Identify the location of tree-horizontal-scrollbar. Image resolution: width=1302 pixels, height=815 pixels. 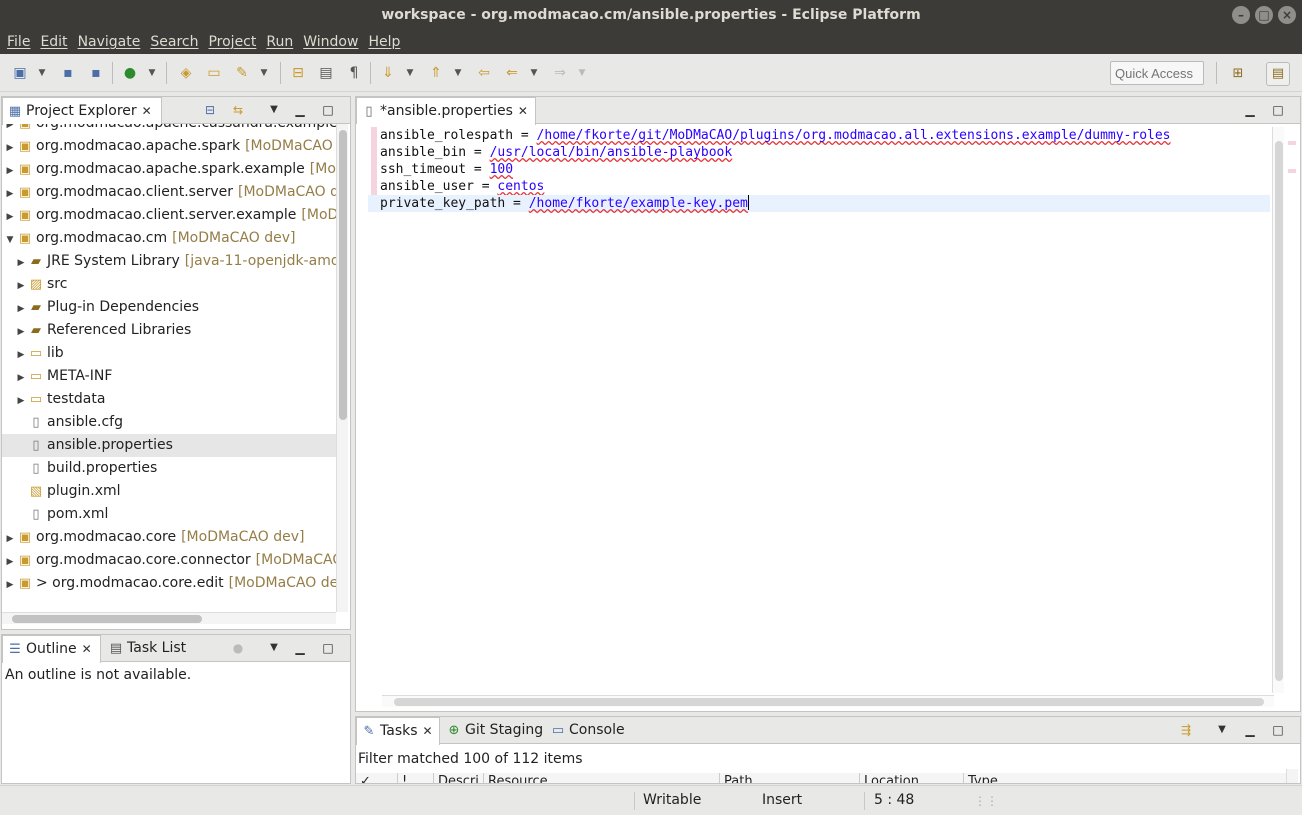
(169, 618).